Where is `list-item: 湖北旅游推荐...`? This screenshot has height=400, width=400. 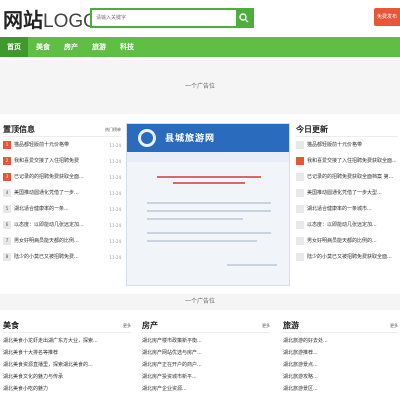 list-item: 湖北旅游推荐... is located at coordinates (340, 353).